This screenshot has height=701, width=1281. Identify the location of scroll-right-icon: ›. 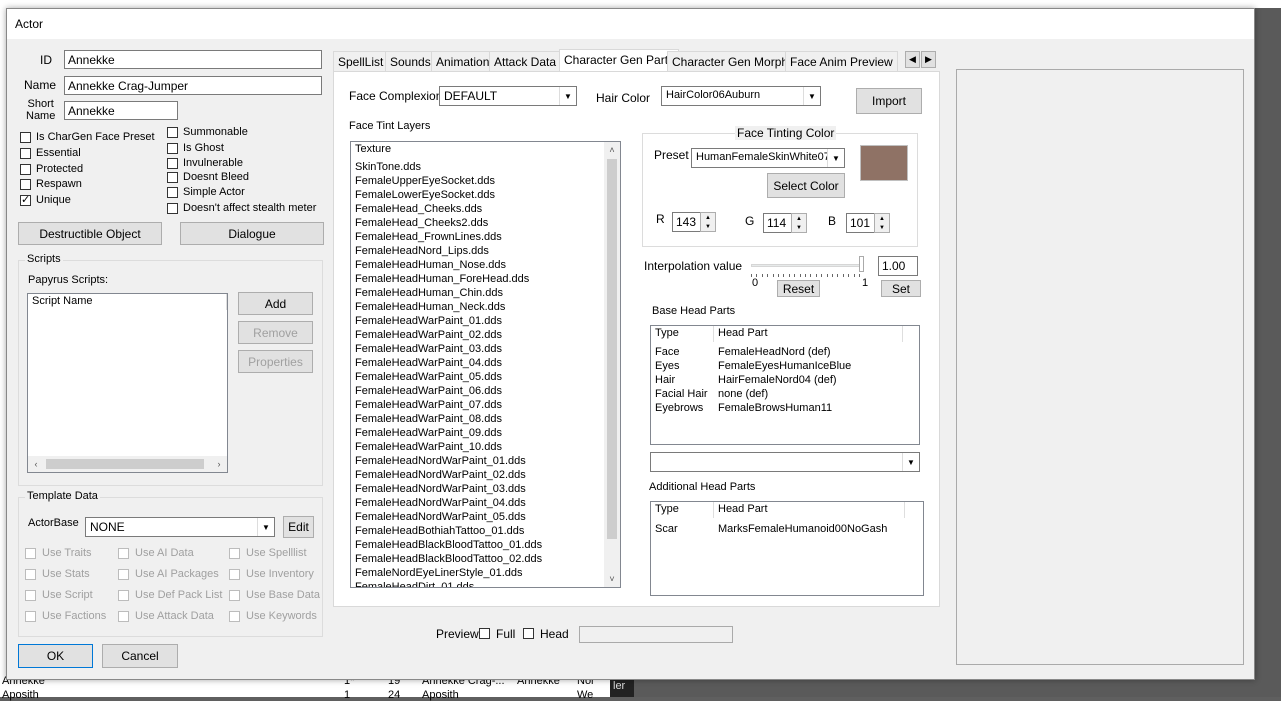
(219, 464).